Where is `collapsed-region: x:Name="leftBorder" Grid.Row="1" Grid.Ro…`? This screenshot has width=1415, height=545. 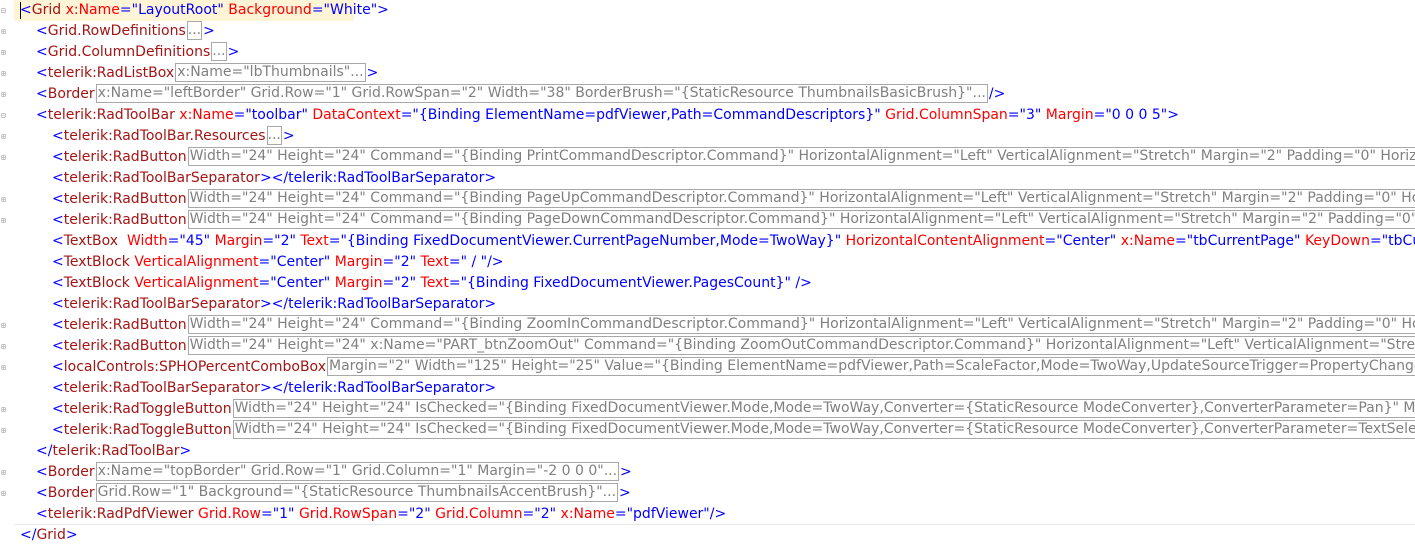 collapsed-region: x:Name="leftBorder" Grid.Row="1" Grid.Ro… is located at coordinates (541, 93).